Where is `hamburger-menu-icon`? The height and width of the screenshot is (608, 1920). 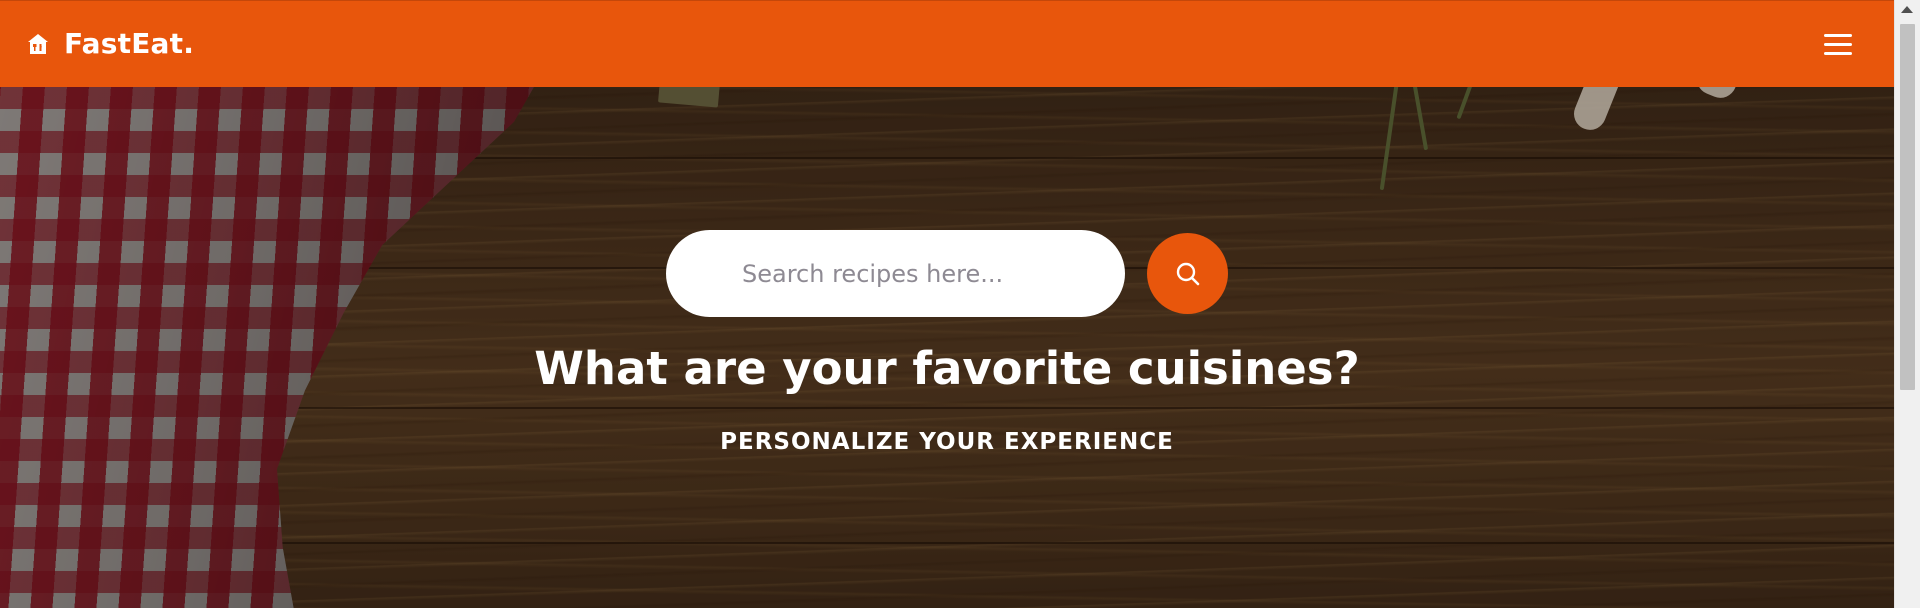 hamburger-menu-icon is located at coordinates (1839, 44).